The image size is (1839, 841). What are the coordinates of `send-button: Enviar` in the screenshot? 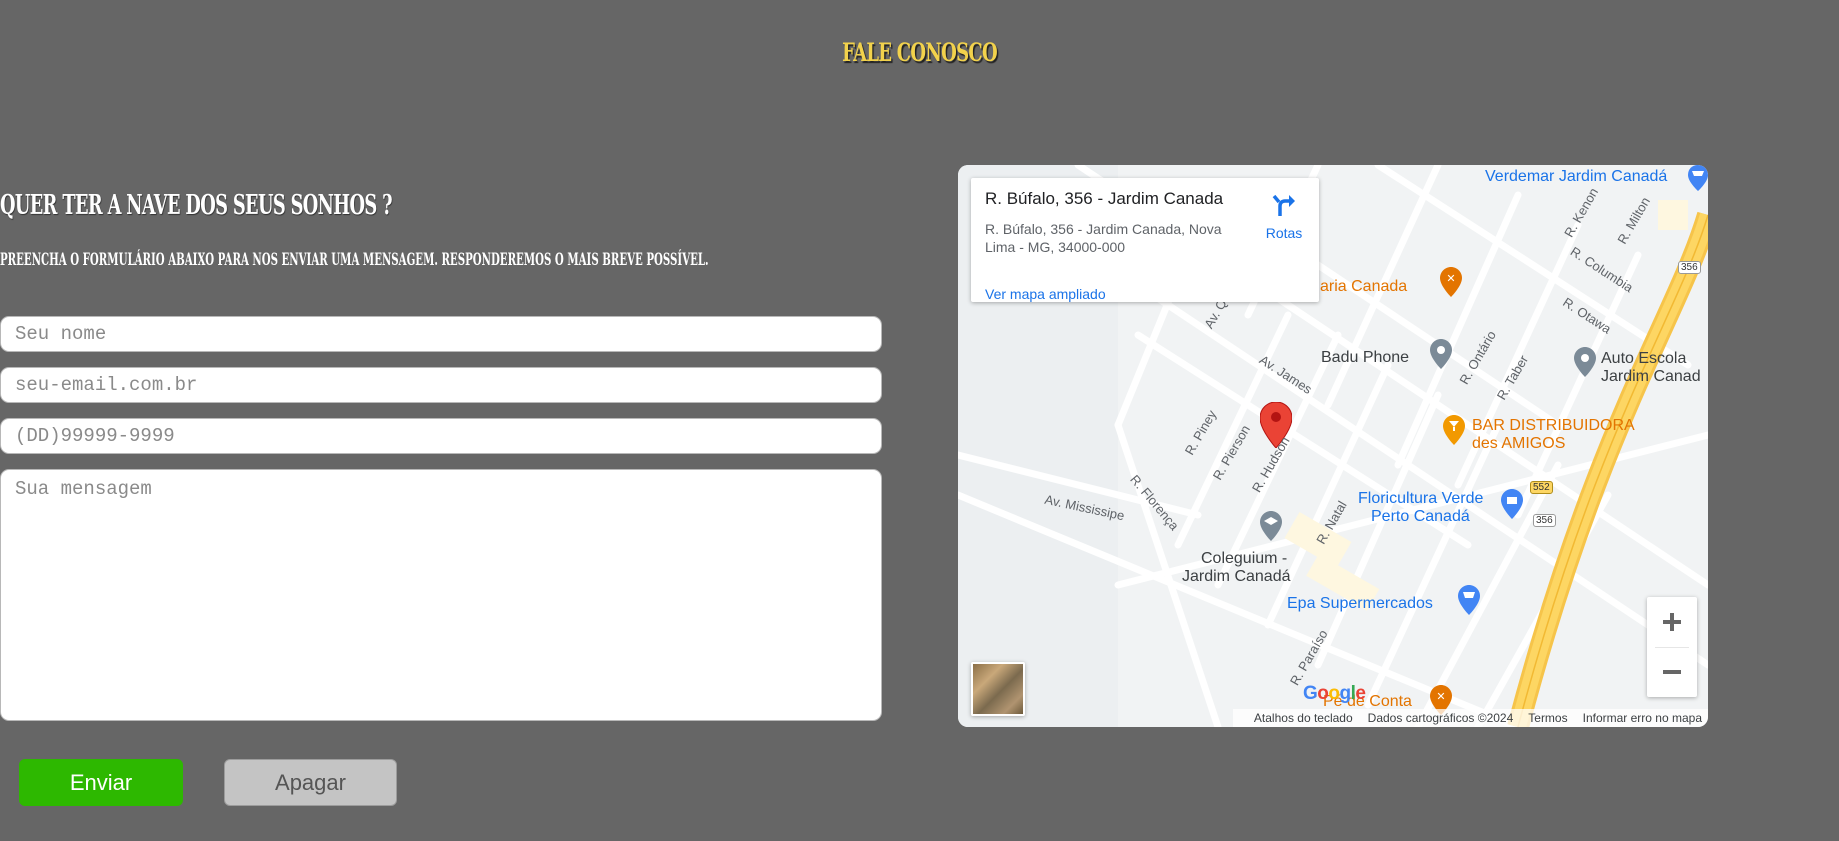 It's located at (101, 782).